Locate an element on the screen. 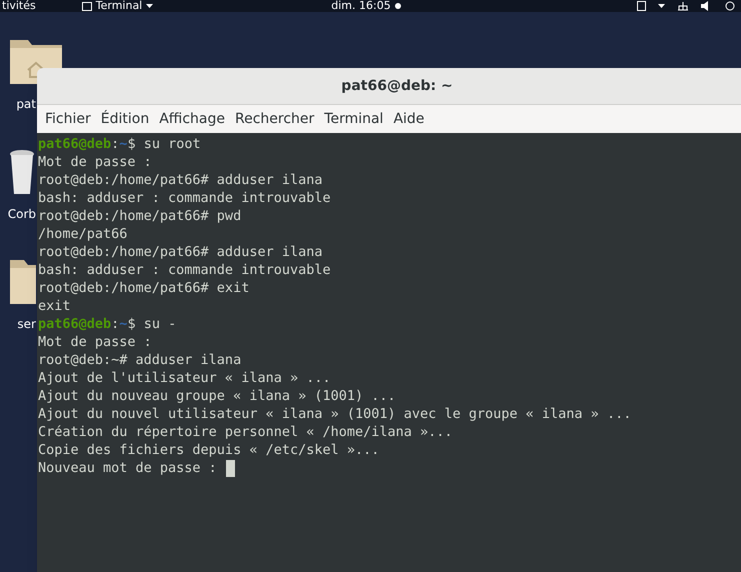 This screenshot has width=741, height=572. app-menu: Terminal is located at coordinates (119, 6).